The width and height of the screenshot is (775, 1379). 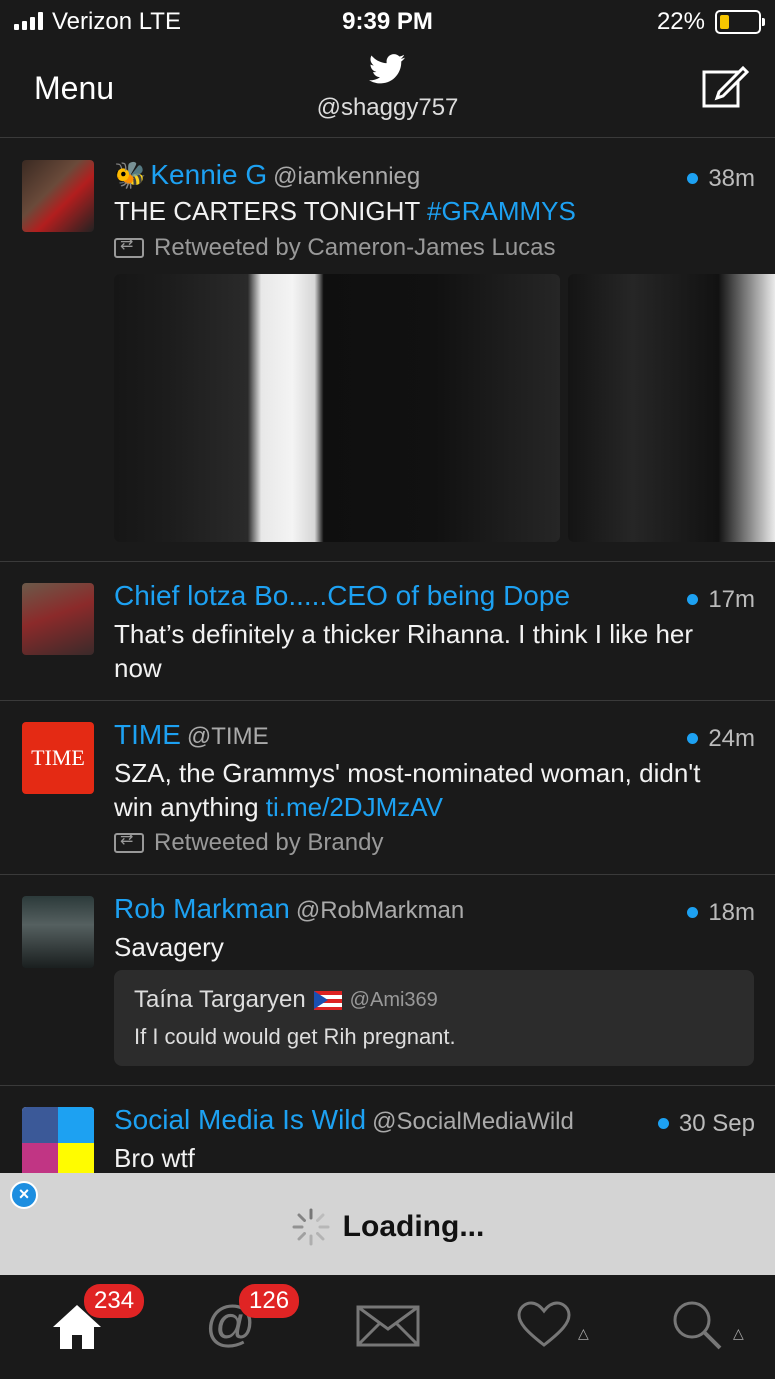 What do you see at coordinates (380, 911) in the screenshot?
I see `tweet-author-handle: @RobMarkman` at bounding box center [380, 911].